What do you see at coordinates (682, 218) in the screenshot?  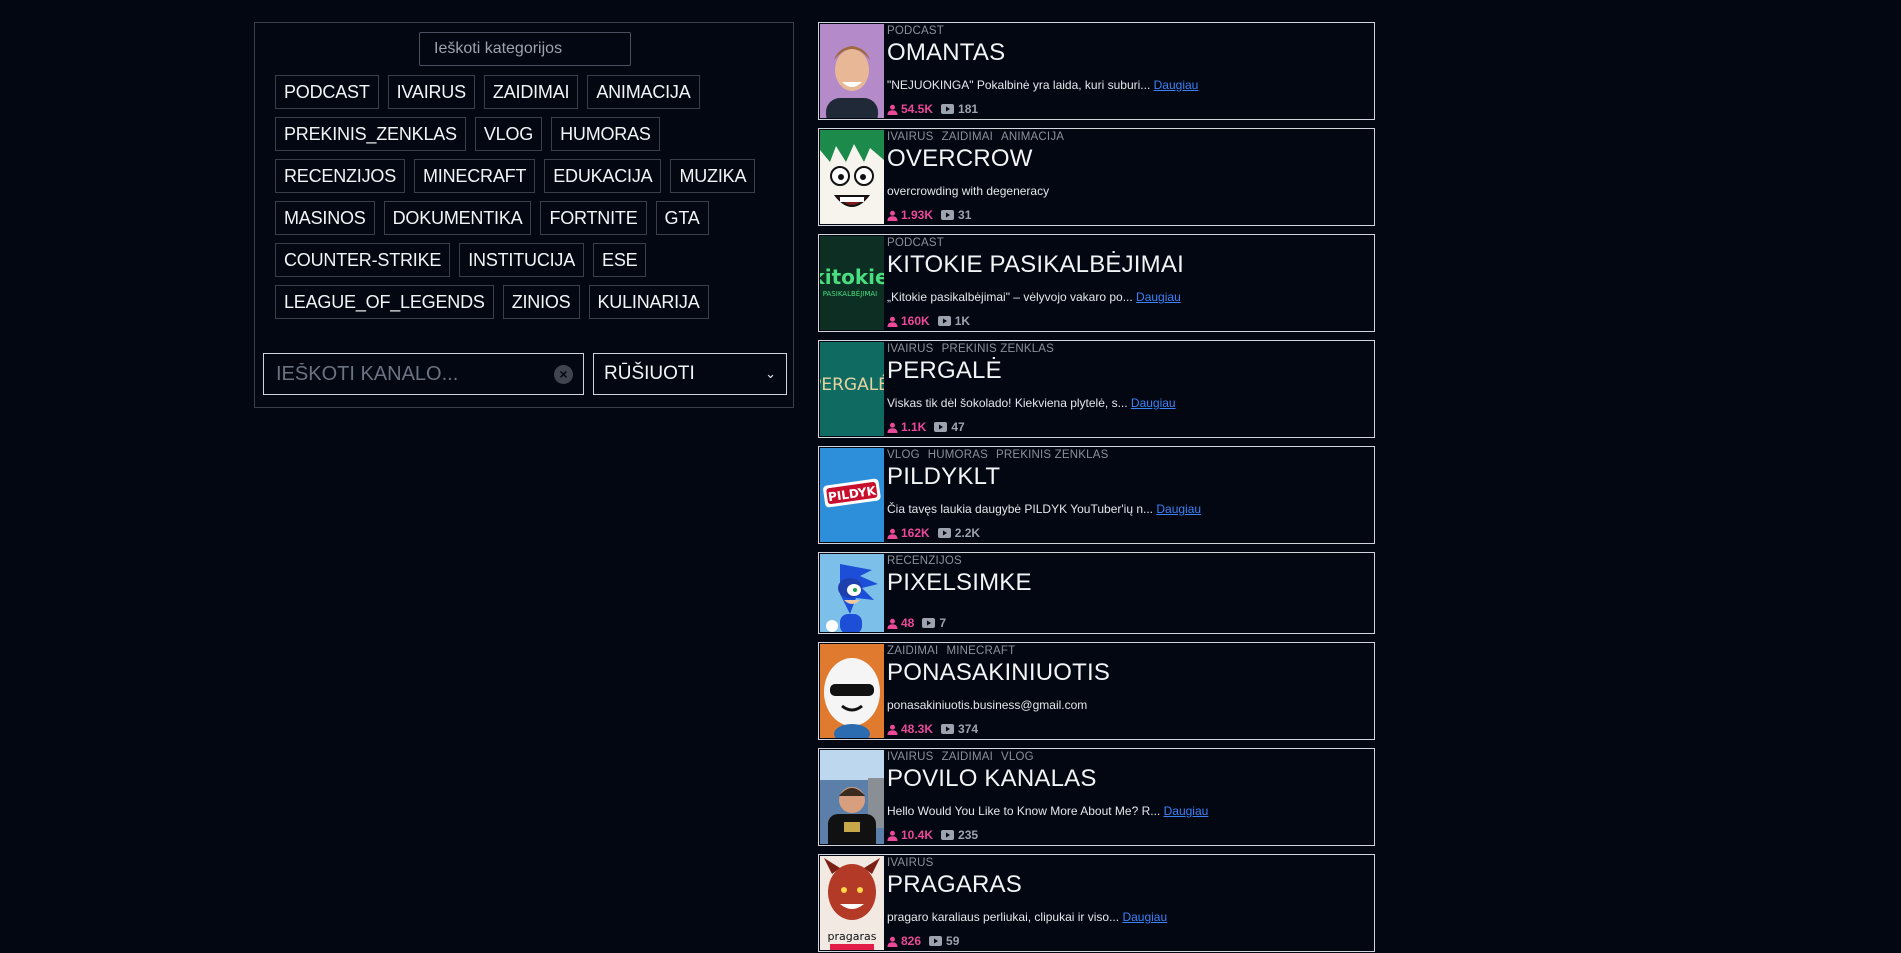 I see `category-chip: GTA` at bounding box center [682, 218].